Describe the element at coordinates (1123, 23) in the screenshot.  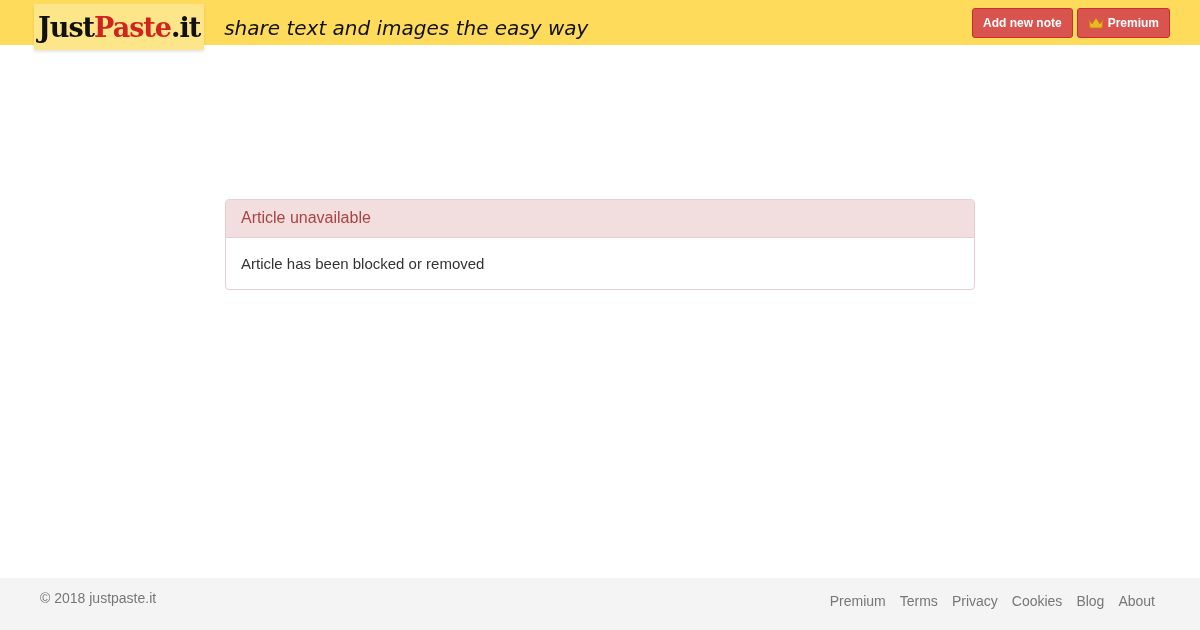
I see `premium-button: Premium` at that location.